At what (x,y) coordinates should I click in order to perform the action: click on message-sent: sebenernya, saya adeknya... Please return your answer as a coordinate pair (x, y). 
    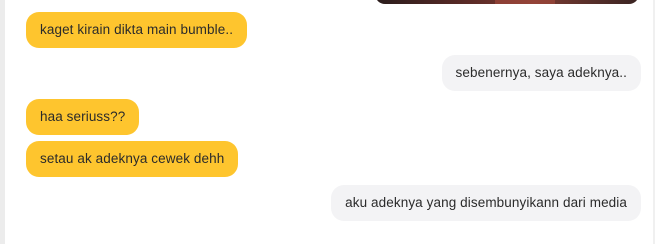
    Looking at the image, I should click on (541, 73).